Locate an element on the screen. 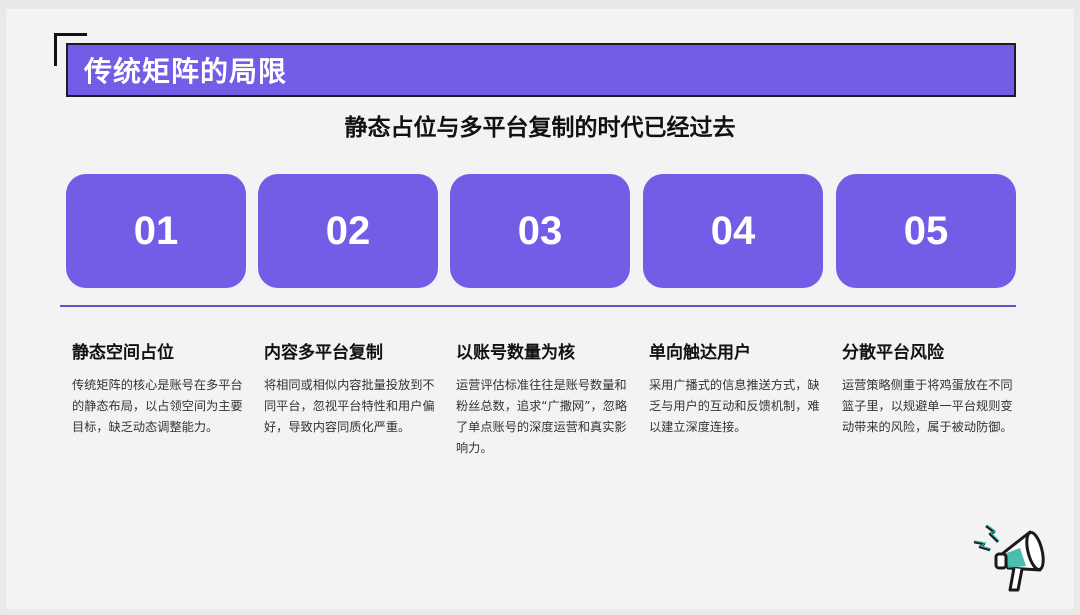 The width and height of the screenshot is (1080, 615). page-subtitle: 静态占位与多平台复制的时代已经过去 is located at coordinates (540, 128).